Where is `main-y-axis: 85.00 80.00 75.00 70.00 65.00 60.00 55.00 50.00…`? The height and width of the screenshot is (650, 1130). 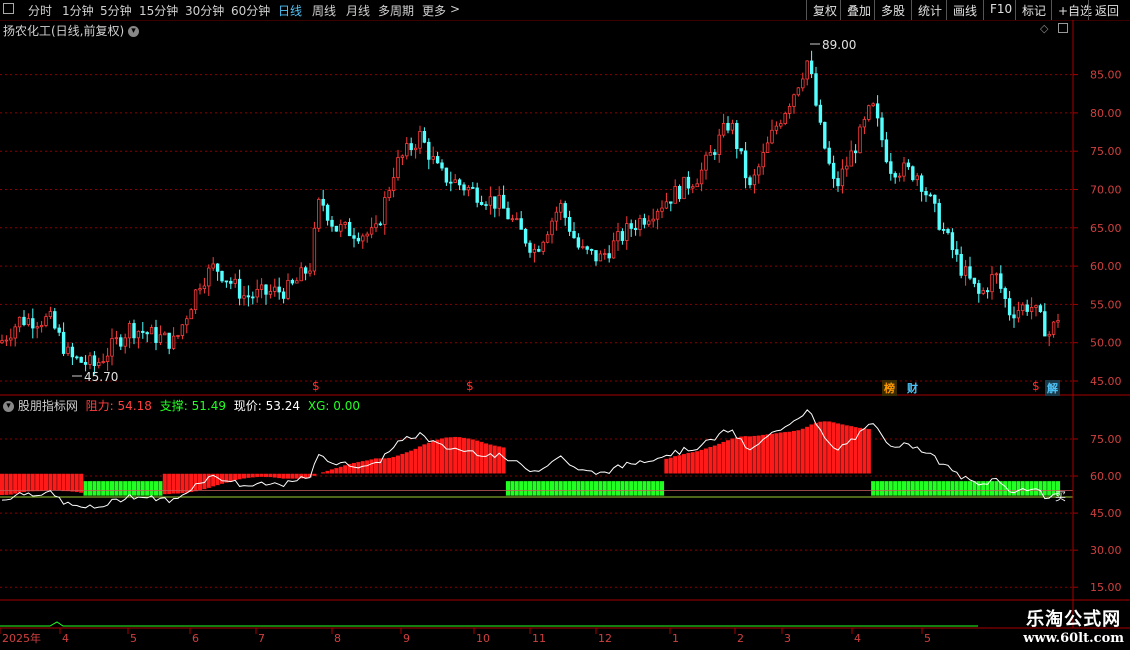
main-y-axis: 85.00 80.00 75.00 70.00 65.00 60.00 55.00 50.00… is located at coordinates (1097, 228).